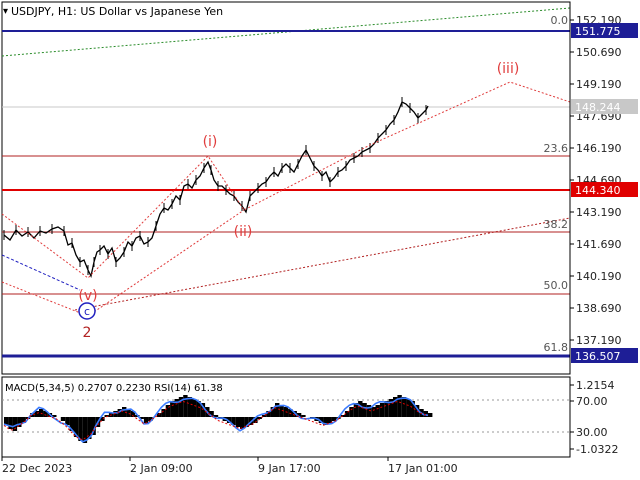 This screenshot has width=640, height=480. What do you see at coordinates (599, 276) in the screenshot?
I see `price-tick-label: 140.190` at bounding box center [599, 276].